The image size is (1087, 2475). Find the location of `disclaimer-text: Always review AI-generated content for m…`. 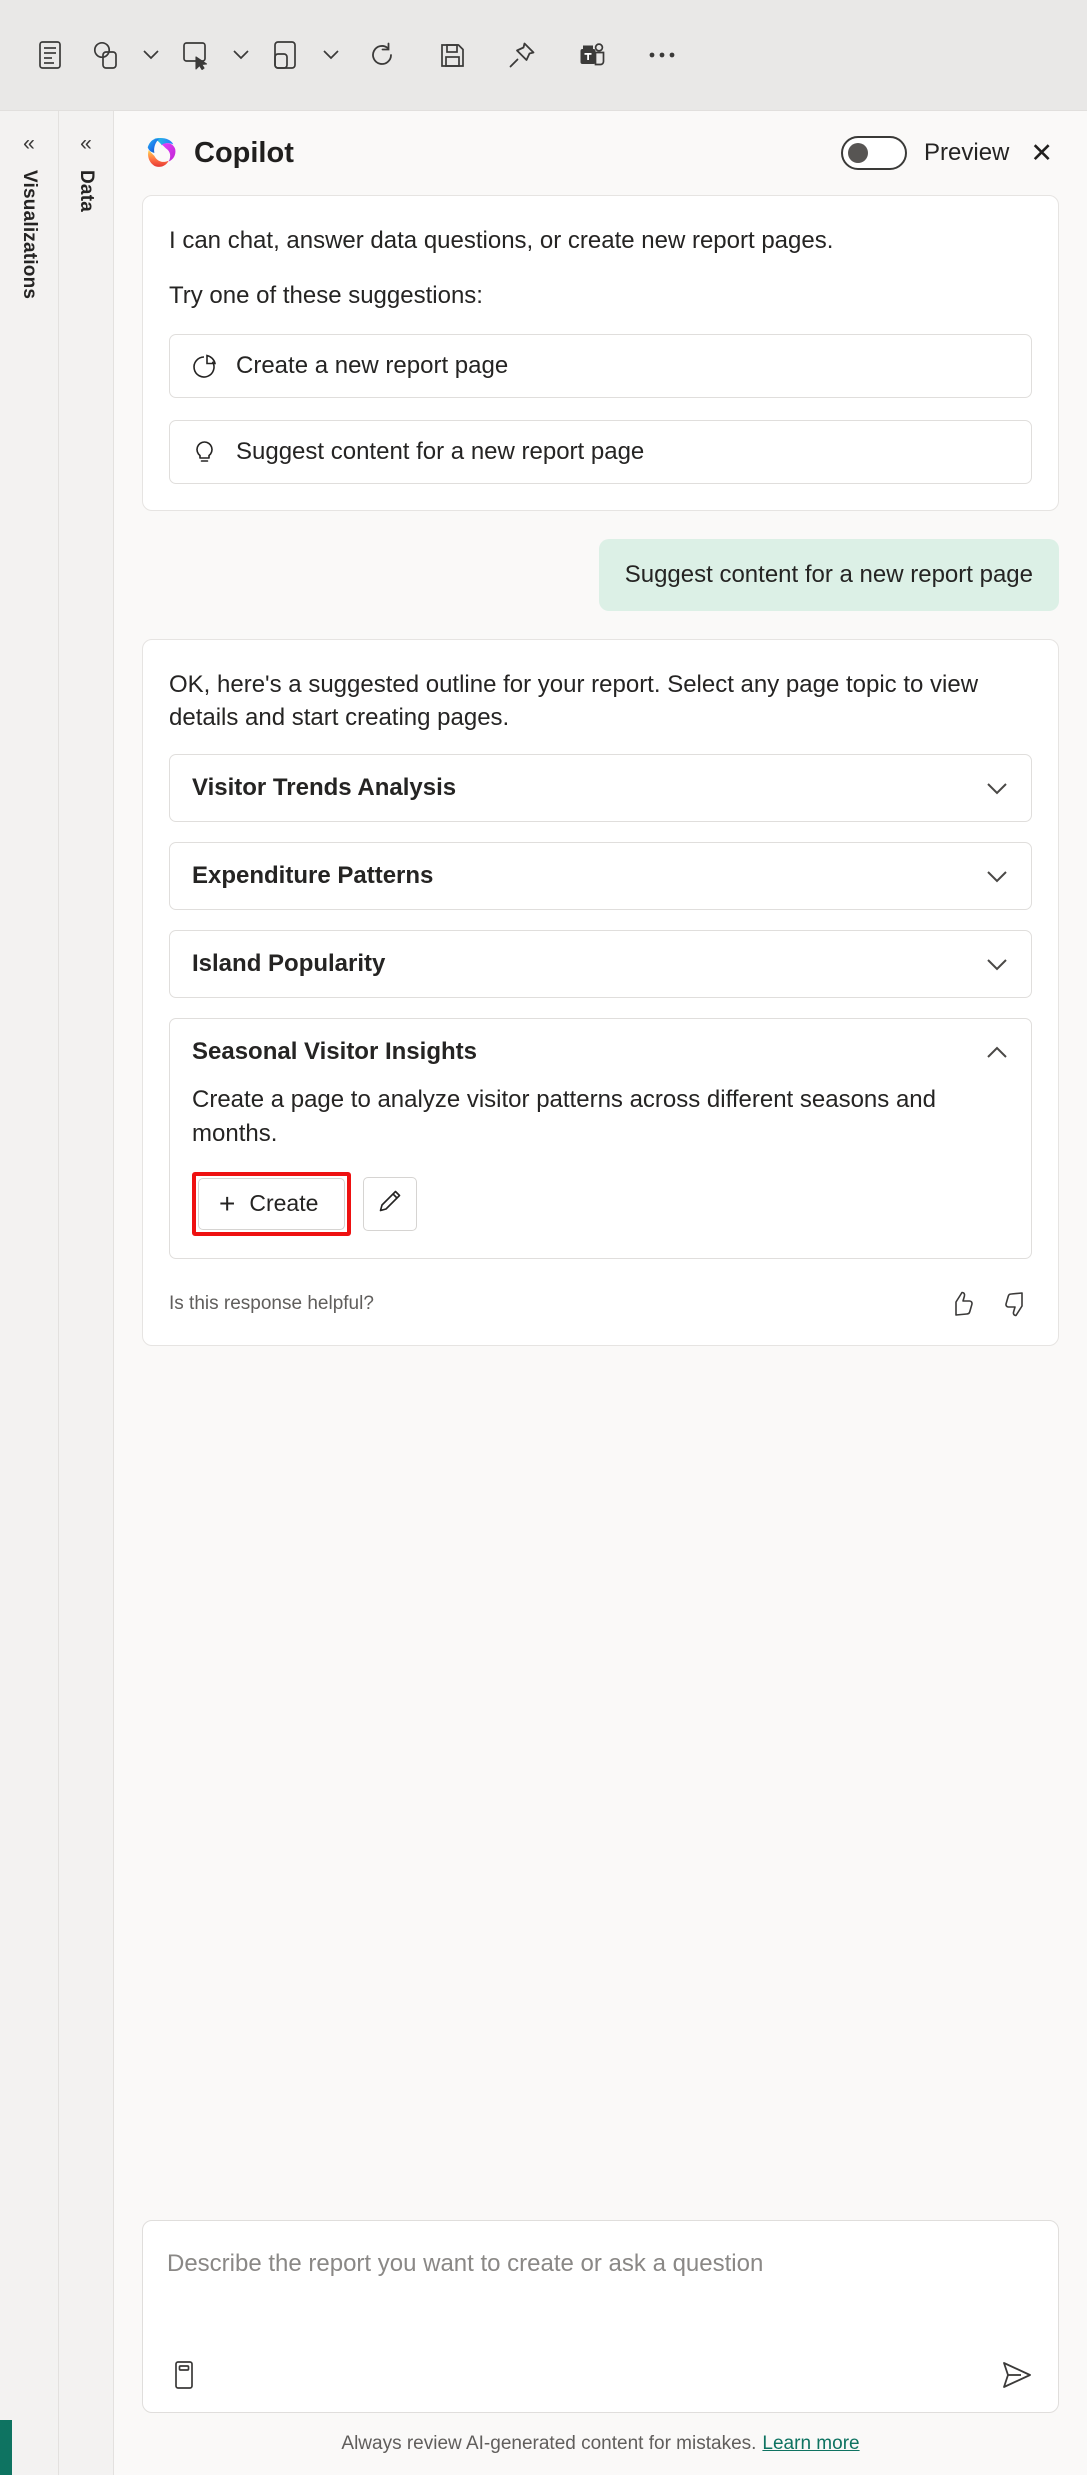

disclaimer-text: Always review AI-generated content for m… is located at coordinates (549, 2443).